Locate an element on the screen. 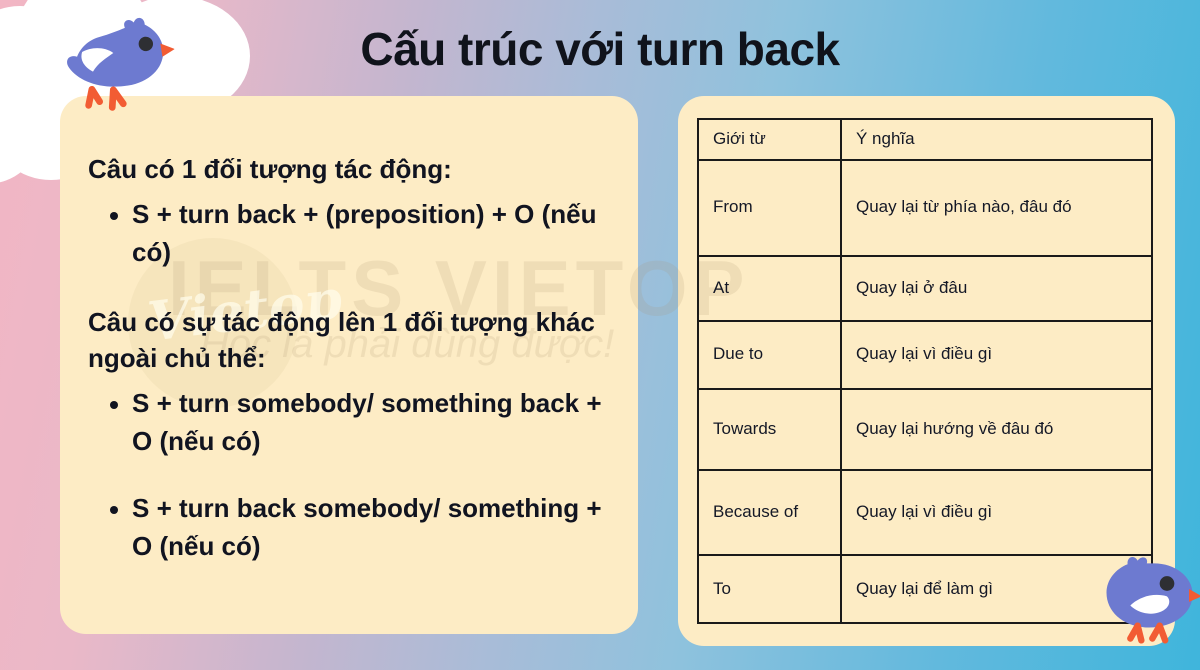 The image size is (1200, 670). table-row: At Quay lại ở đâu is located at coordinates (925, 288).